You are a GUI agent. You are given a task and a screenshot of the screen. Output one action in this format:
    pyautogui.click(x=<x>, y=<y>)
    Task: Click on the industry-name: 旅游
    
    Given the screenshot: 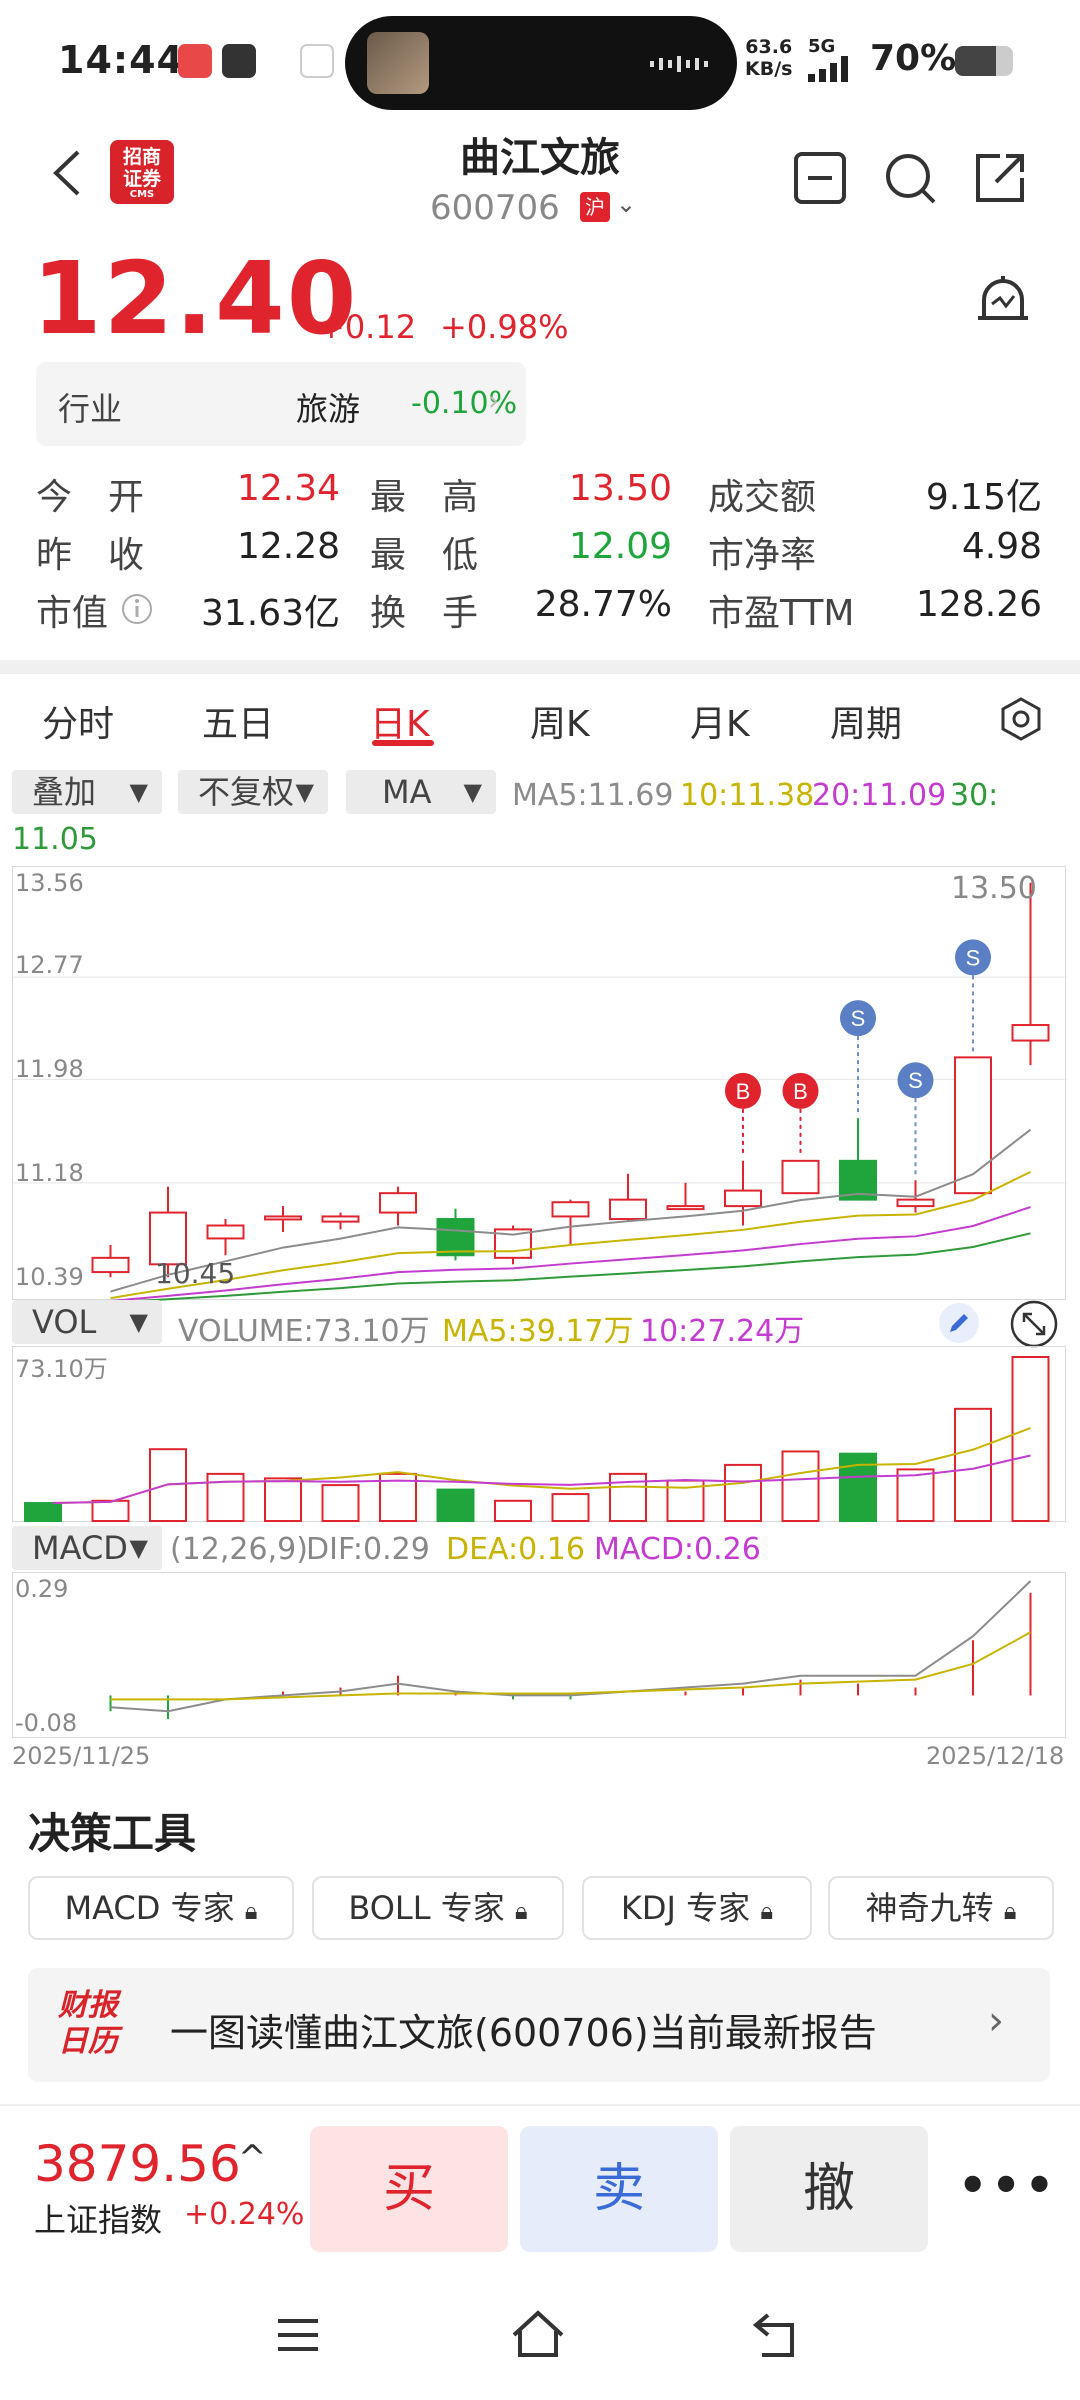 What is the action you would take?
    pyautogui.click(x=328, y=409)
    